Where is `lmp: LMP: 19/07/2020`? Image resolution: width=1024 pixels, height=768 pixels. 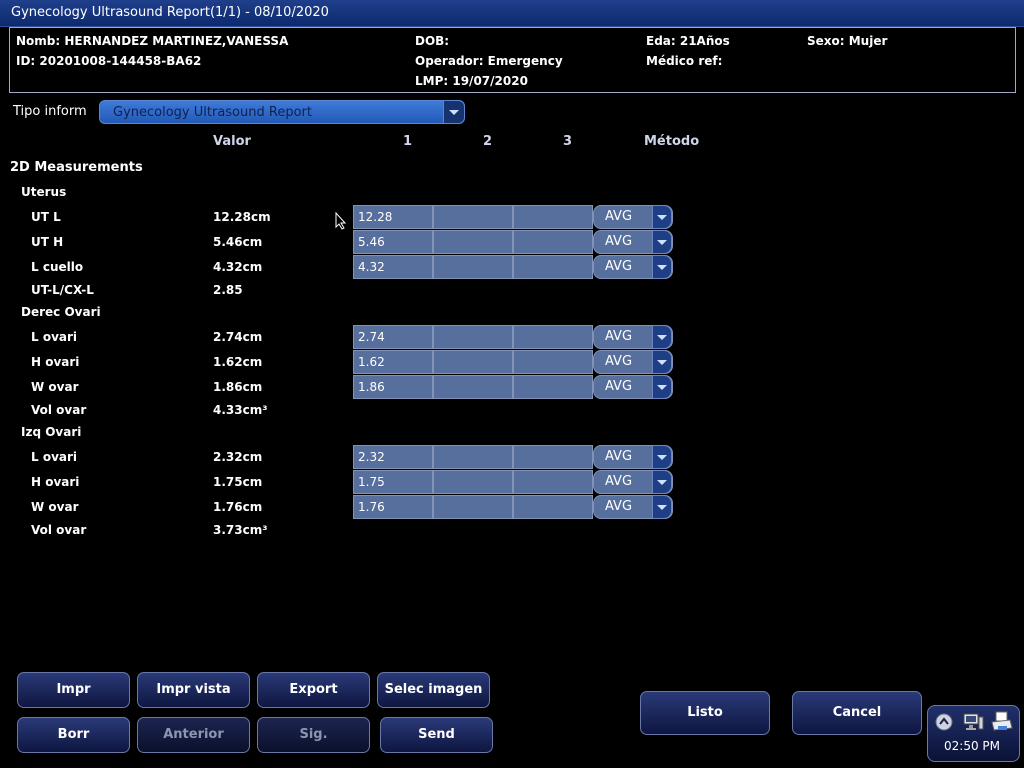
lmp: LMP: 19/07/2020 is located at coordinates (471, 81).